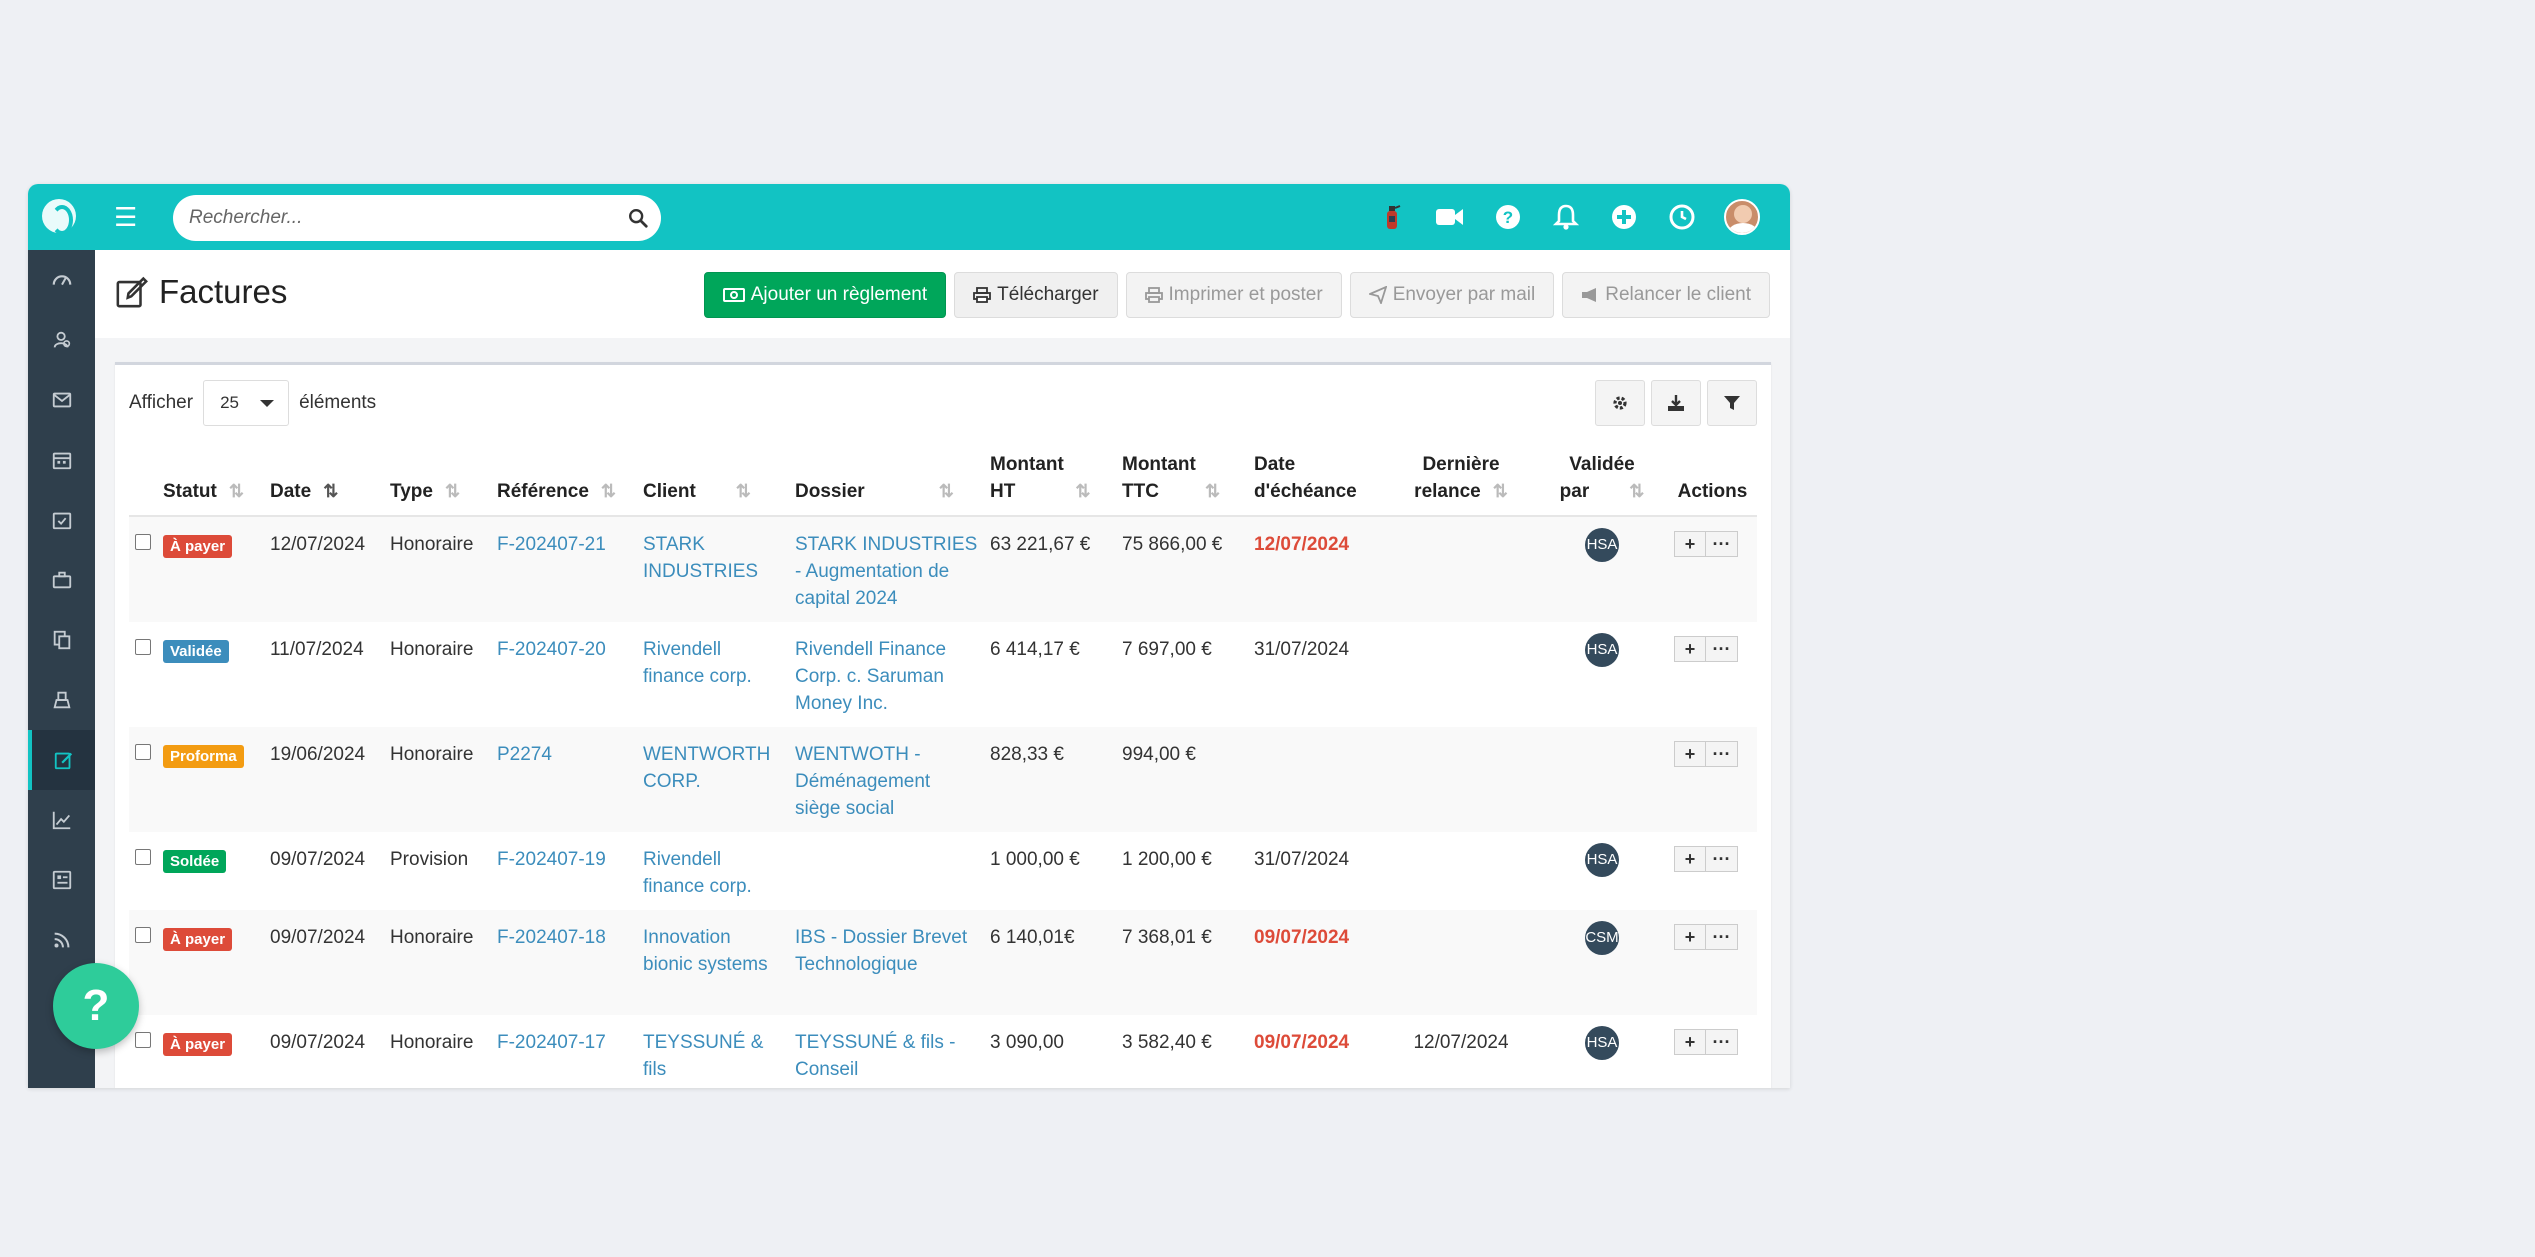 This screenshot has height=1257, width=2535. Describe the element at coordinates (437, 480) in the screenshot. I see `column-header-type: Type ⇅` at that location.